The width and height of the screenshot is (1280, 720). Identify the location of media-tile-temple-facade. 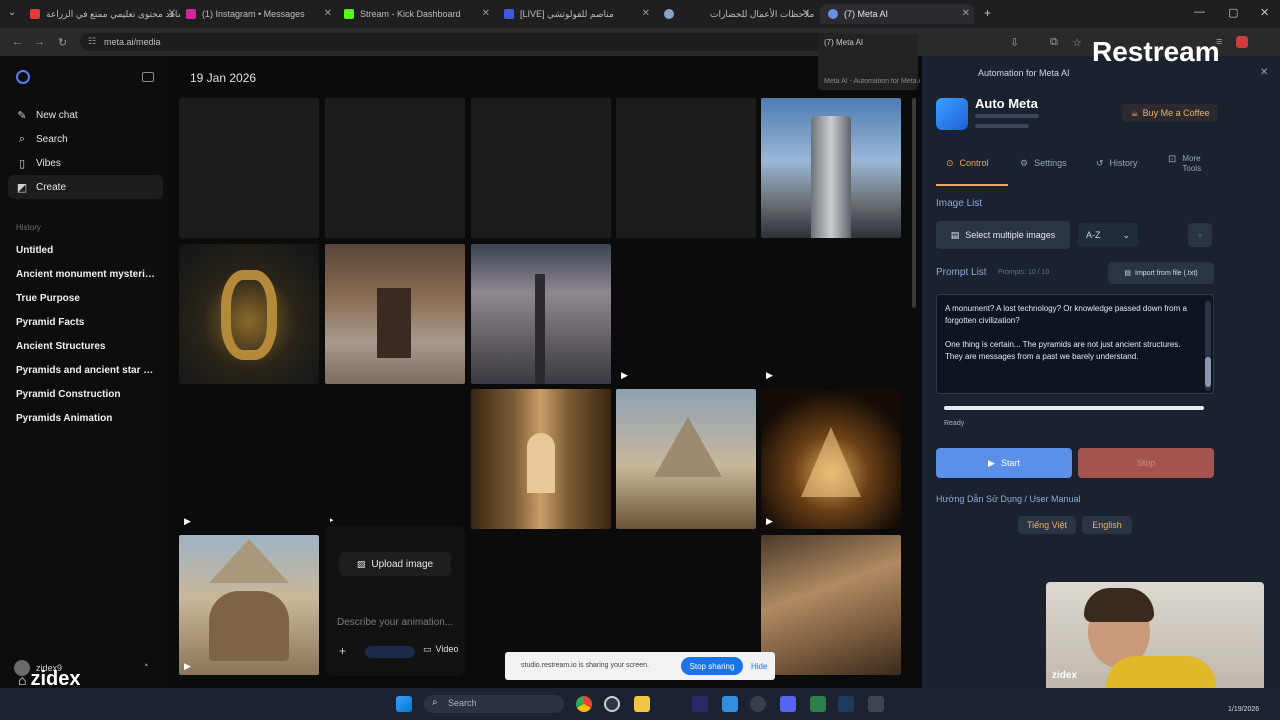
(395, 314).